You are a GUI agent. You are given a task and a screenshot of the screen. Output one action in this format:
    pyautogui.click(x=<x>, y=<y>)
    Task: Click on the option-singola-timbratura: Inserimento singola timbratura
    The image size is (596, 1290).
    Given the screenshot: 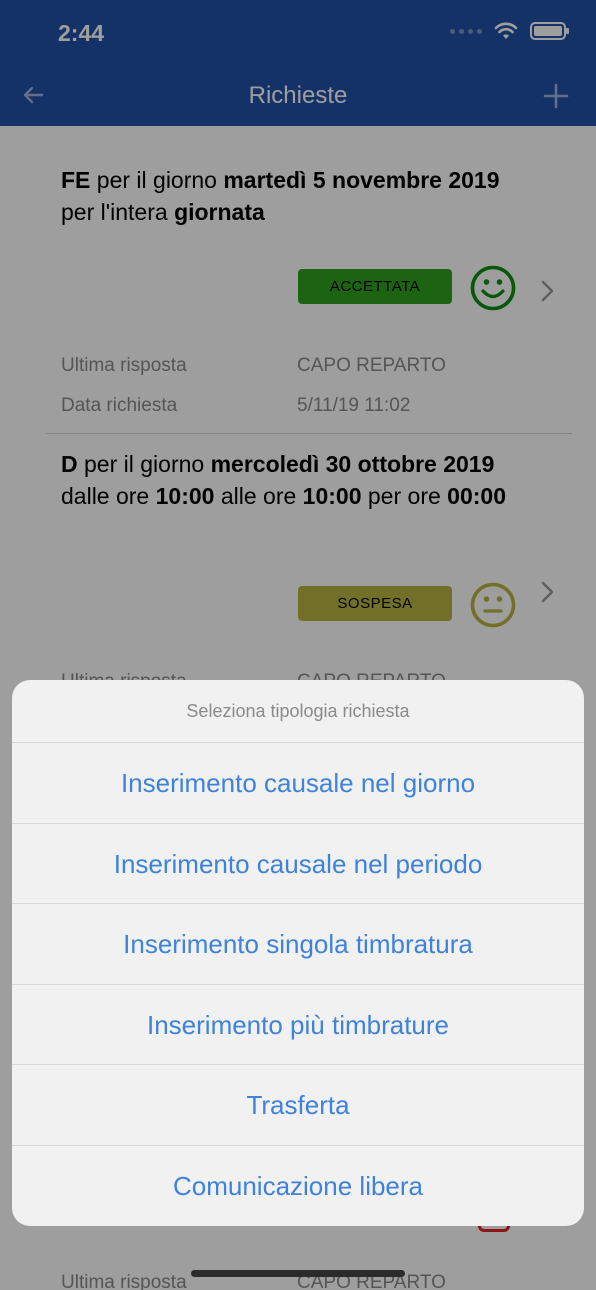 What is the action you would take?
    pyautogui.click(x=298, y=944)
    